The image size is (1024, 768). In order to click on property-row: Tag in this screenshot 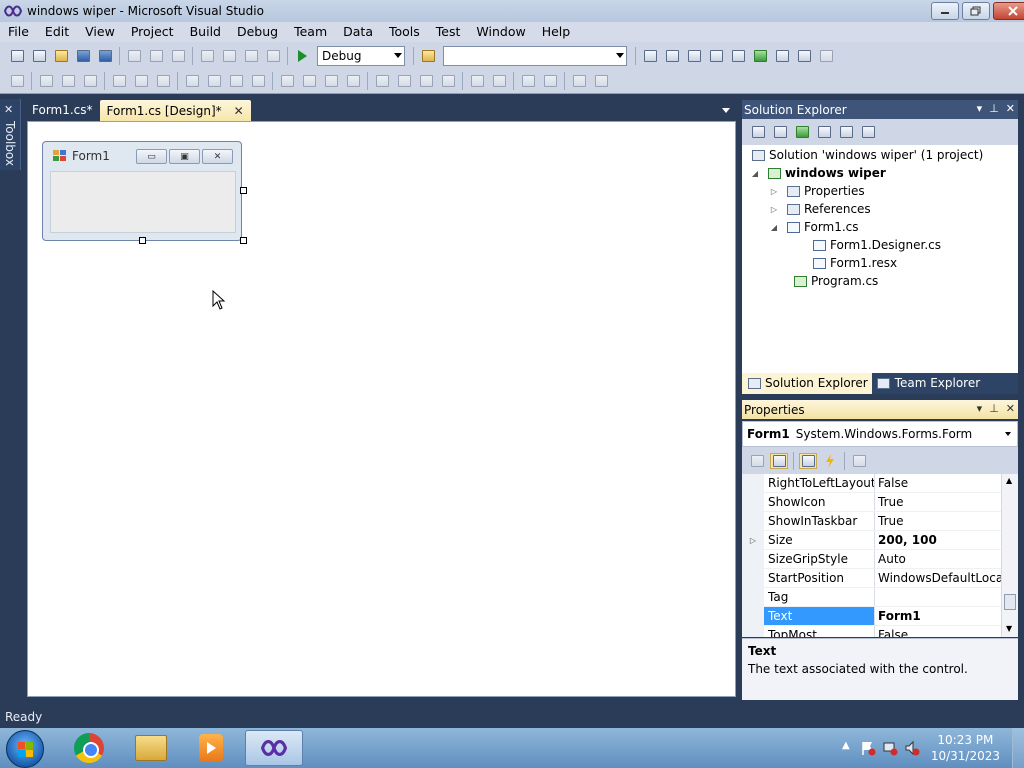, I will do `click(872, 597)`.